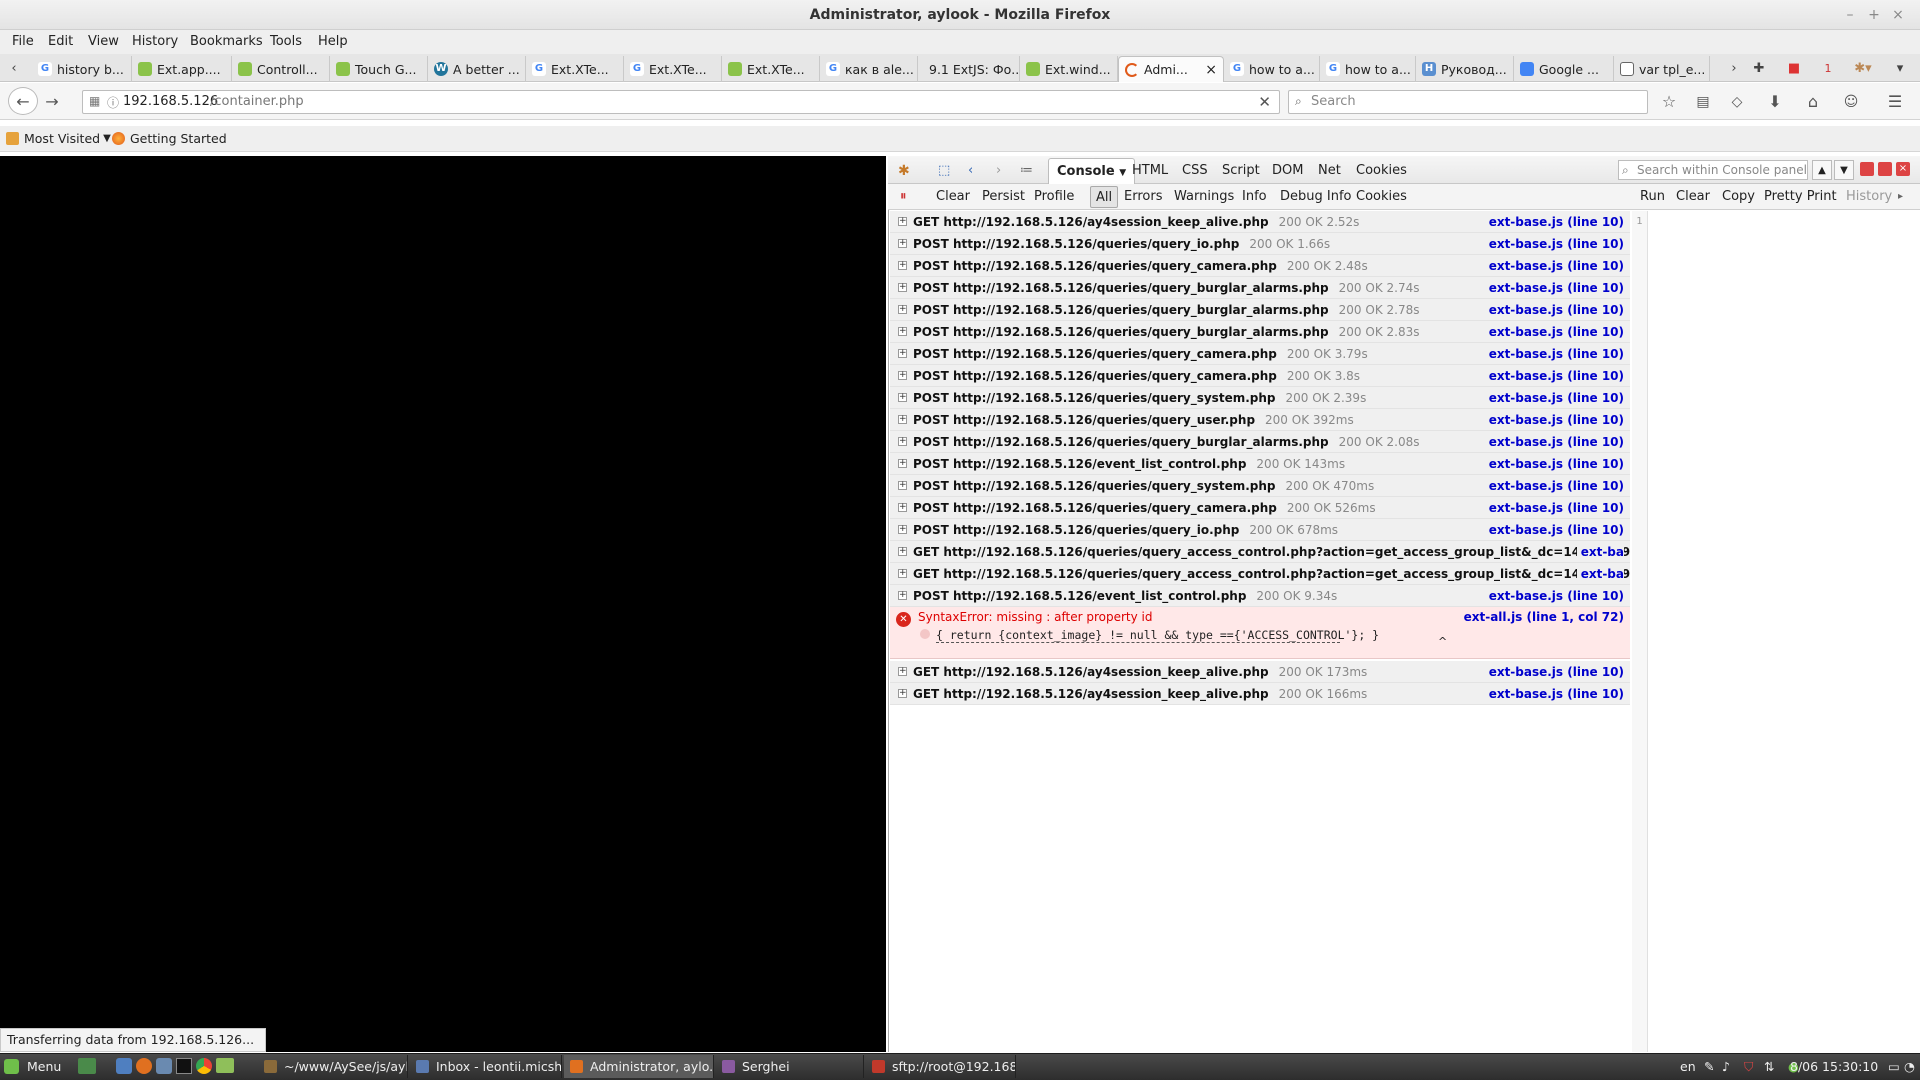 The height and width of the screenshot is (1080, 1920). Describe the element at coordinates (903, 197) in the screenshot. I see `break-on-error-icon: ⏸` at that location.